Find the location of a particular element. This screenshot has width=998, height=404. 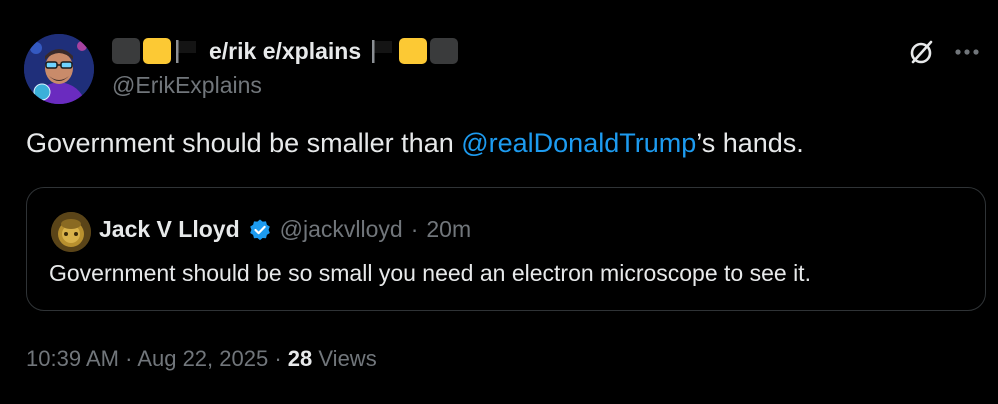

author-display-name: e/rik e/xplains is located at coordinates (285, 51).